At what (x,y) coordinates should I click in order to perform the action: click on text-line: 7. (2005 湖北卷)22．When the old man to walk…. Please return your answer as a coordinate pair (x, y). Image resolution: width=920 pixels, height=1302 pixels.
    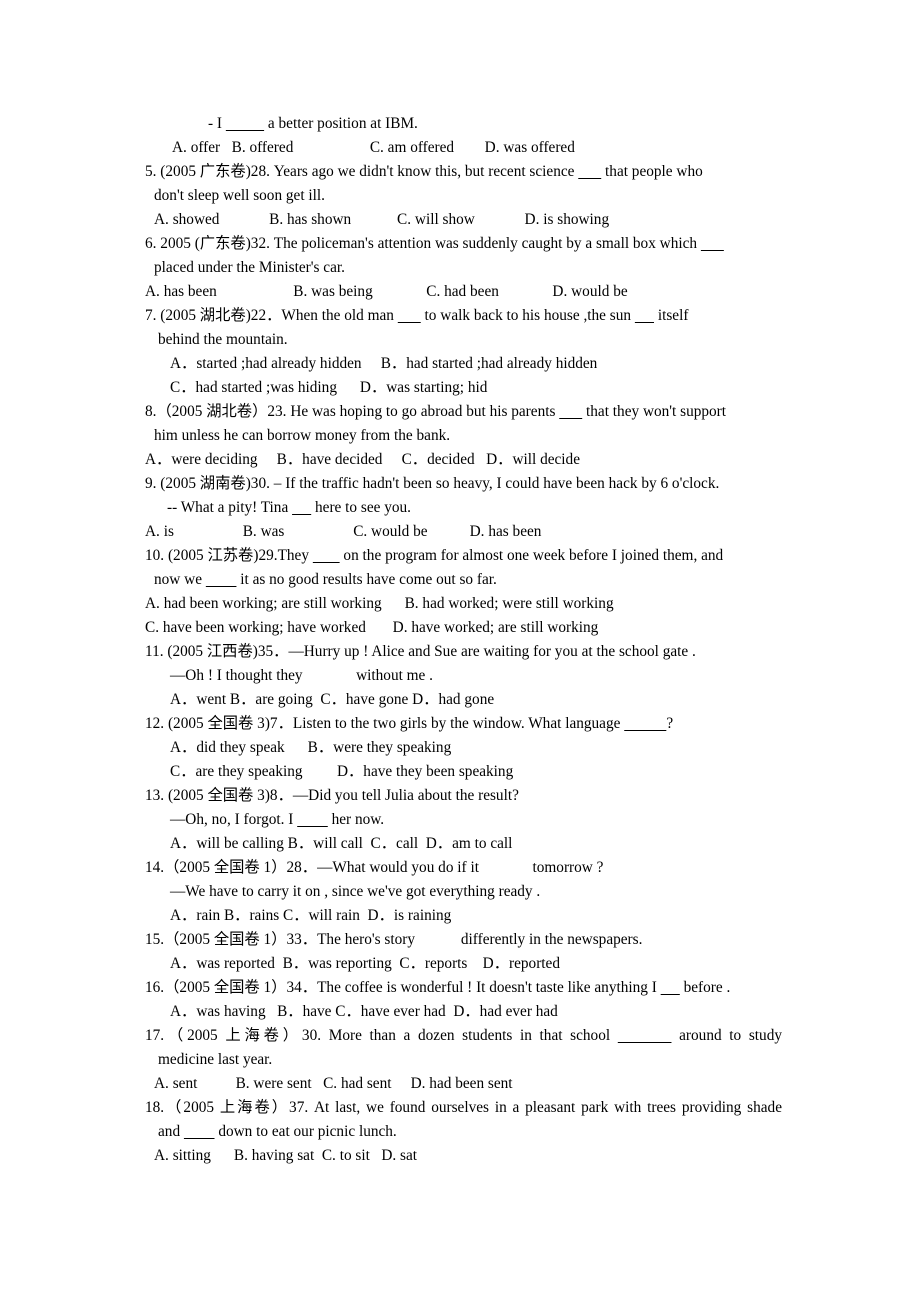
    Looking at the image, I should click on (417, 315).